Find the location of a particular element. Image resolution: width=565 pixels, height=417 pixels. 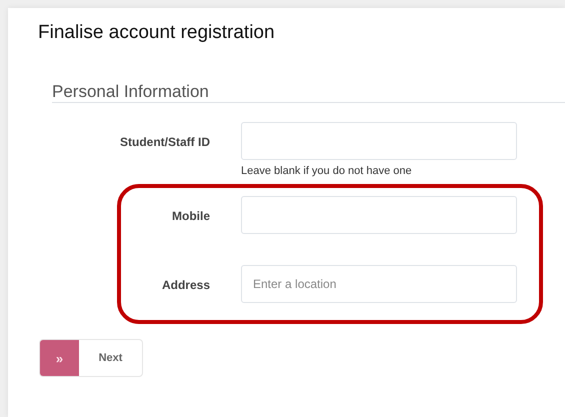

page-title: Finalise account registration is located at coordinates (156, 33).